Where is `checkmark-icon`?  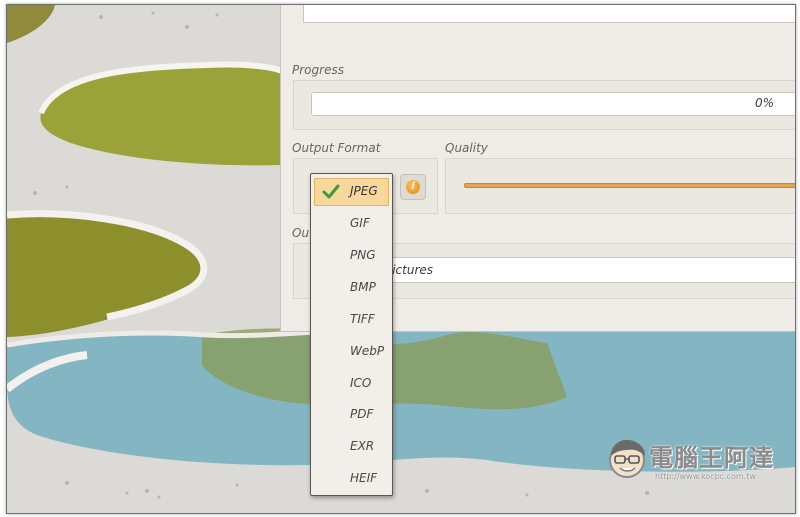 checkmark-icon is located at coordinates (331, 191).